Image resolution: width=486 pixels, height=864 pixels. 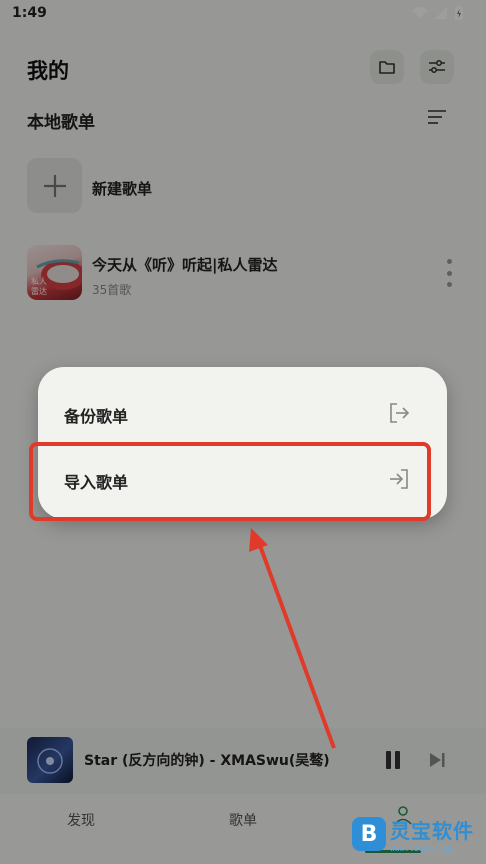 What do you see at coordinates (242, 414) in the screenshot?
I see `backup-playlist-item: 备份歌单` at bounding box center [242, 414].